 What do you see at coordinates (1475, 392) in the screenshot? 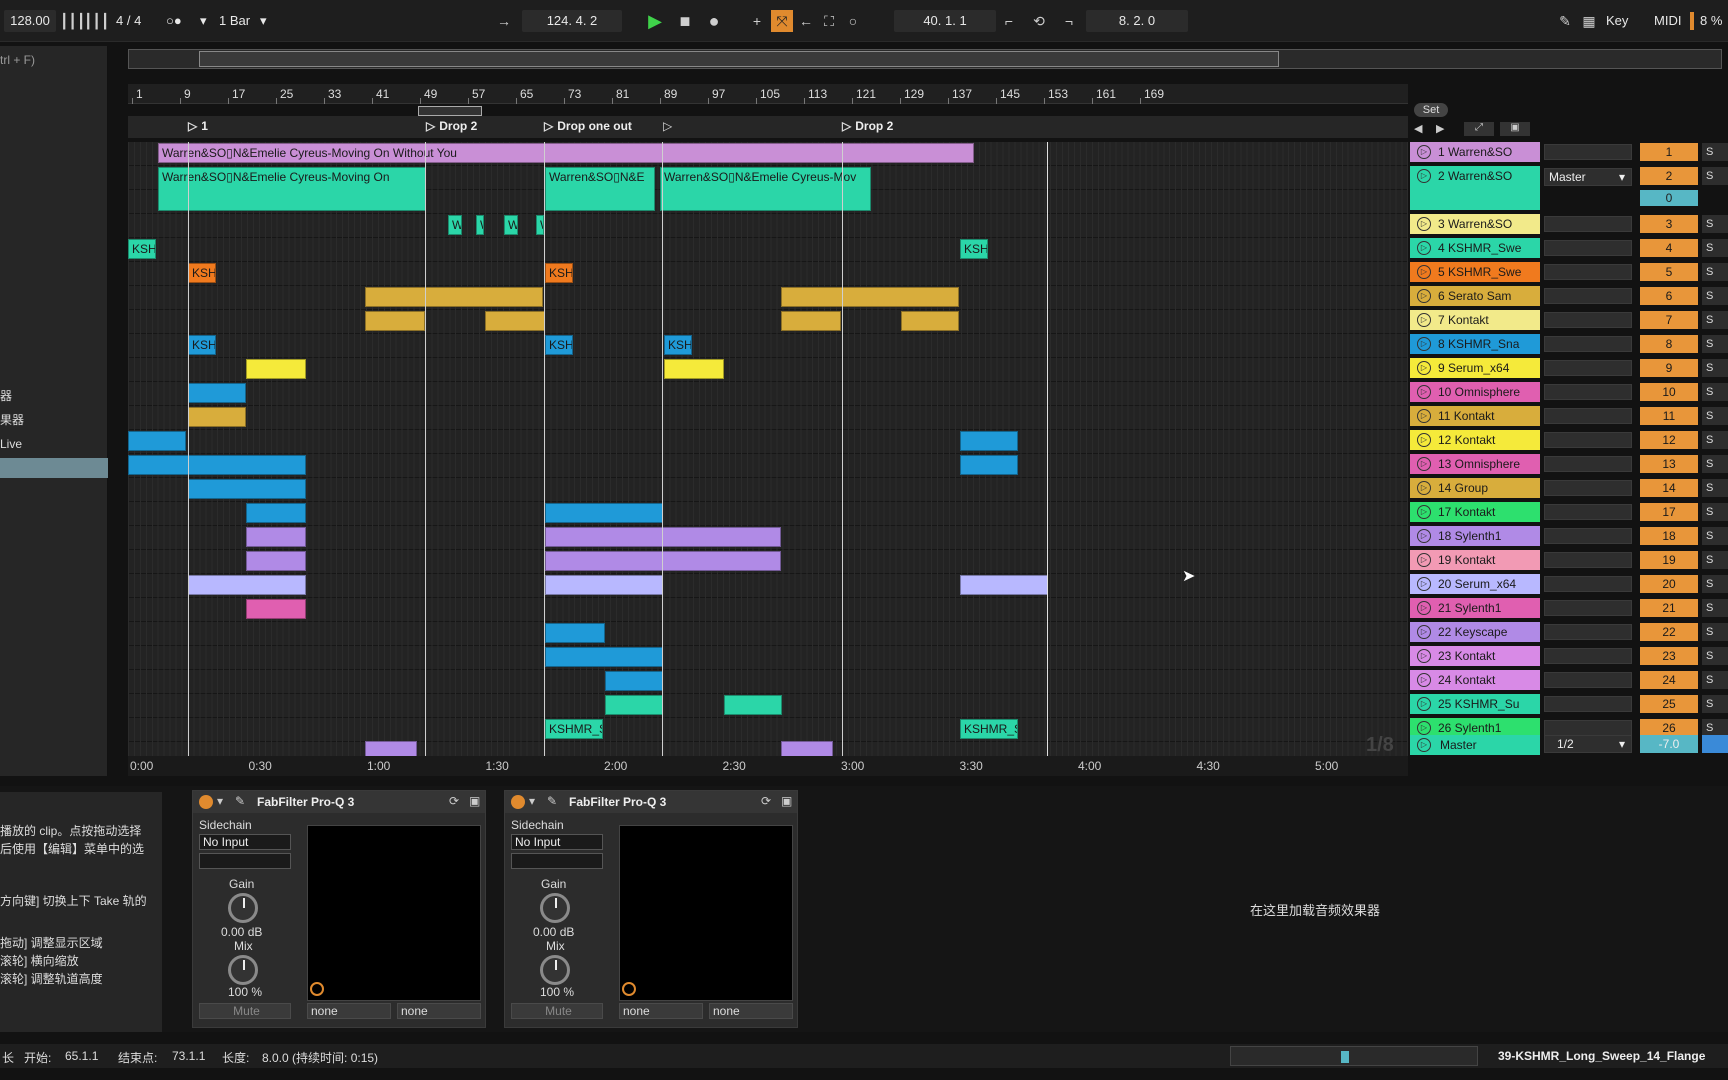
I see `track-header: ▷ 10 Omnisphere` at bounding box center [1475, 392].